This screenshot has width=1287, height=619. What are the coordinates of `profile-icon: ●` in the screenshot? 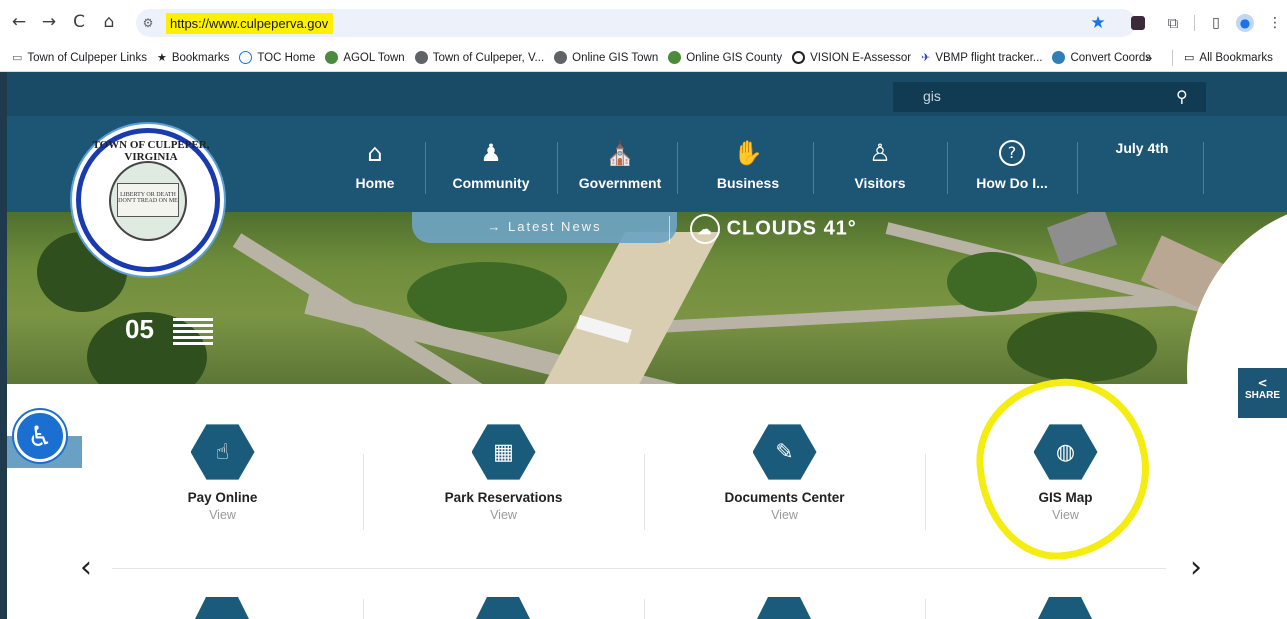 It's located at (1245, 23).